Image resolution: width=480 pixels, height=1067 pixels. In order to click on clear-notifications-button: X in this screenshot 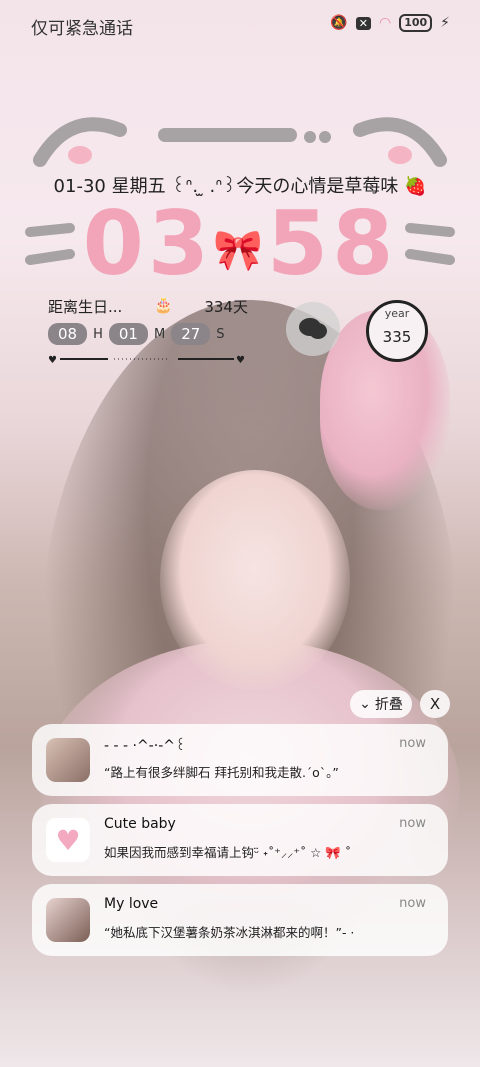, I will do `click(435, 704)`.